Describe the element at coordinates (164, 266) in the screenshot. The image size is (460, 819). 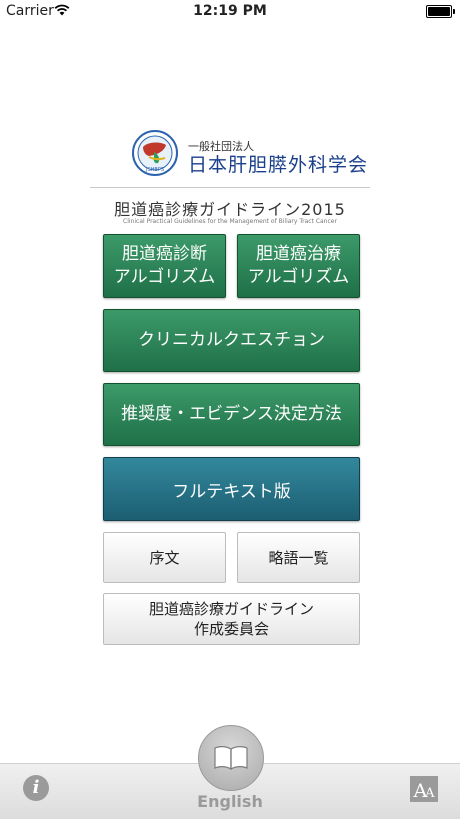
I see `diagnosis-algorithm-button: 胆道癌診断 アルゴリズム` at that location.